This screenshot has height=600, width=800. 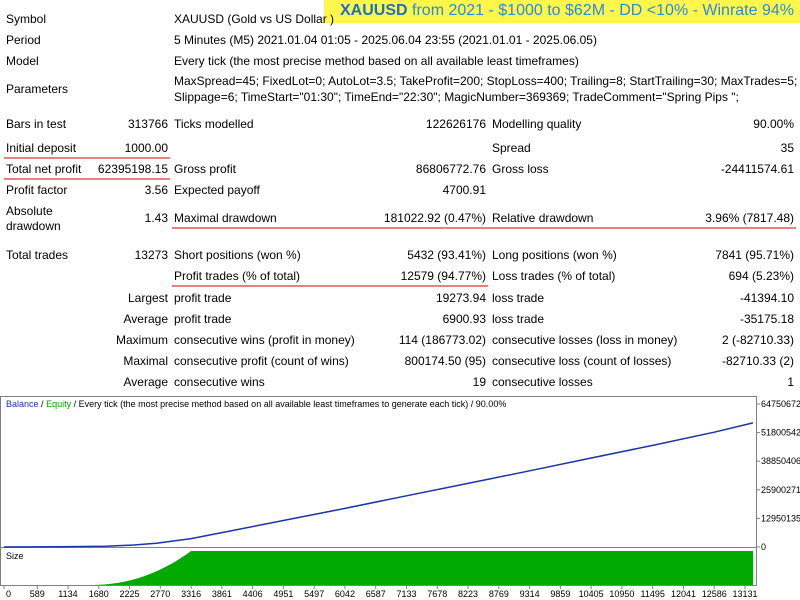 What do you see at coordinates (511, 148) in the screenshot?
I see `spread-label: Spread` at bounding box center [511, 148].